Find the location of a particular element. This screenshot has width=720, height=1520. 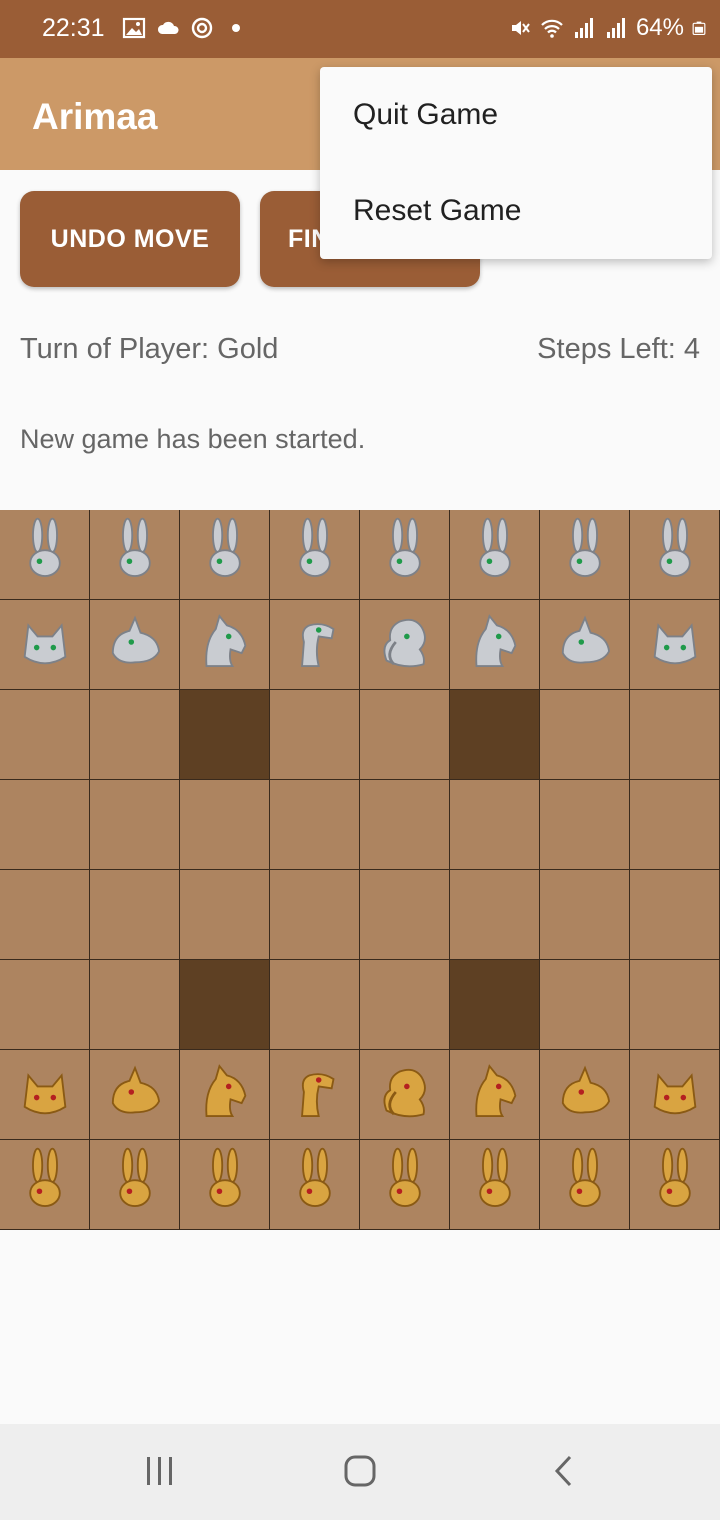

silver-elephant-icon is located at coordinates (405, 644).